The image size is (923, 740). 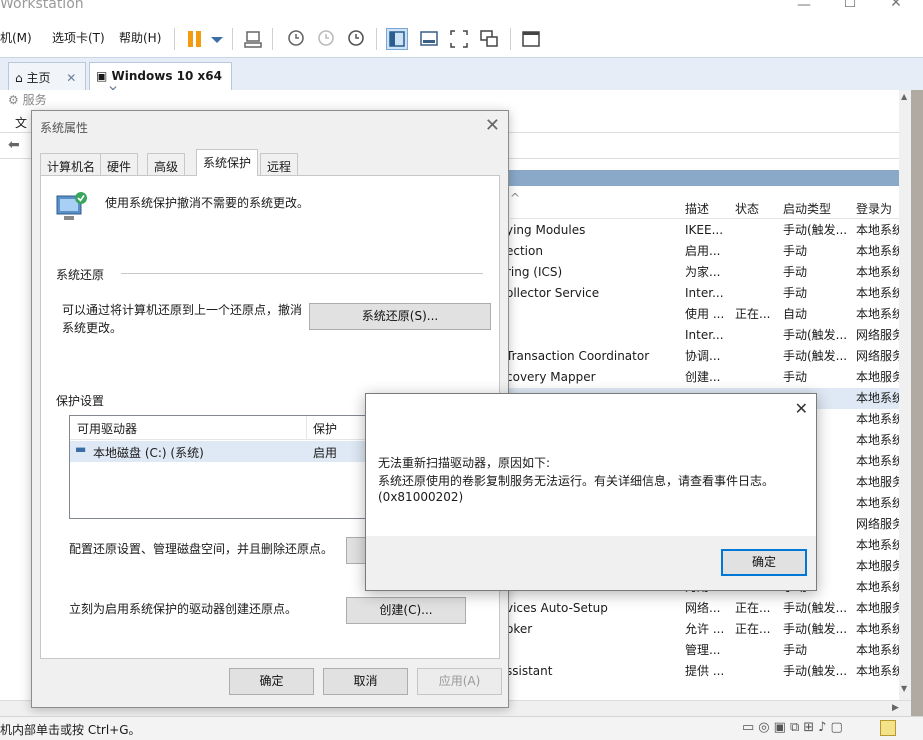 I want to click on device-icons: ▭◎▣⧉⊞♪▢, so click(x=794, y=727).